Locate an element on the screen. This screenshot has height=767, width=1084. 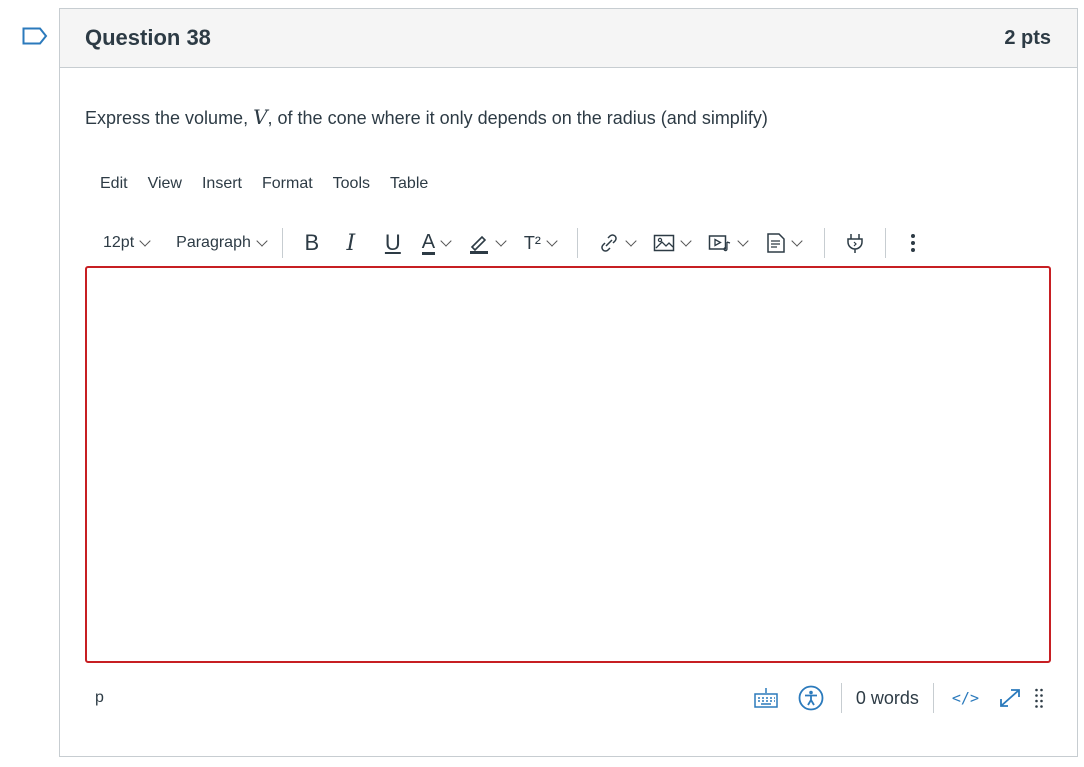
editor-toolbar: 12pt Paragraph B I U A T² is located at coordinates (580, 243).